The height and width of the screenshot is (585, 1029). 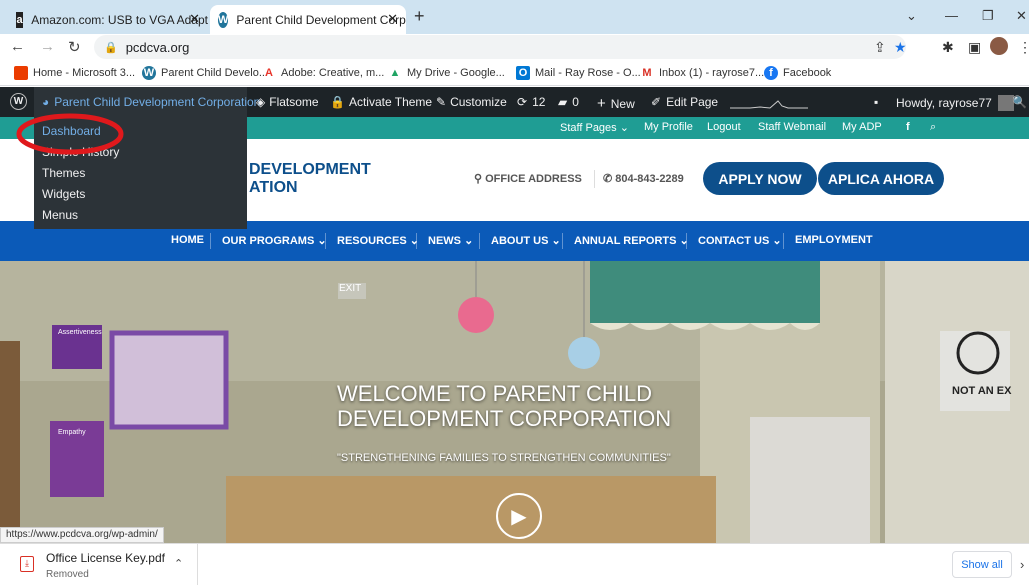 I want to click on extensions-icon: ✱, so click(x=948, y=47).